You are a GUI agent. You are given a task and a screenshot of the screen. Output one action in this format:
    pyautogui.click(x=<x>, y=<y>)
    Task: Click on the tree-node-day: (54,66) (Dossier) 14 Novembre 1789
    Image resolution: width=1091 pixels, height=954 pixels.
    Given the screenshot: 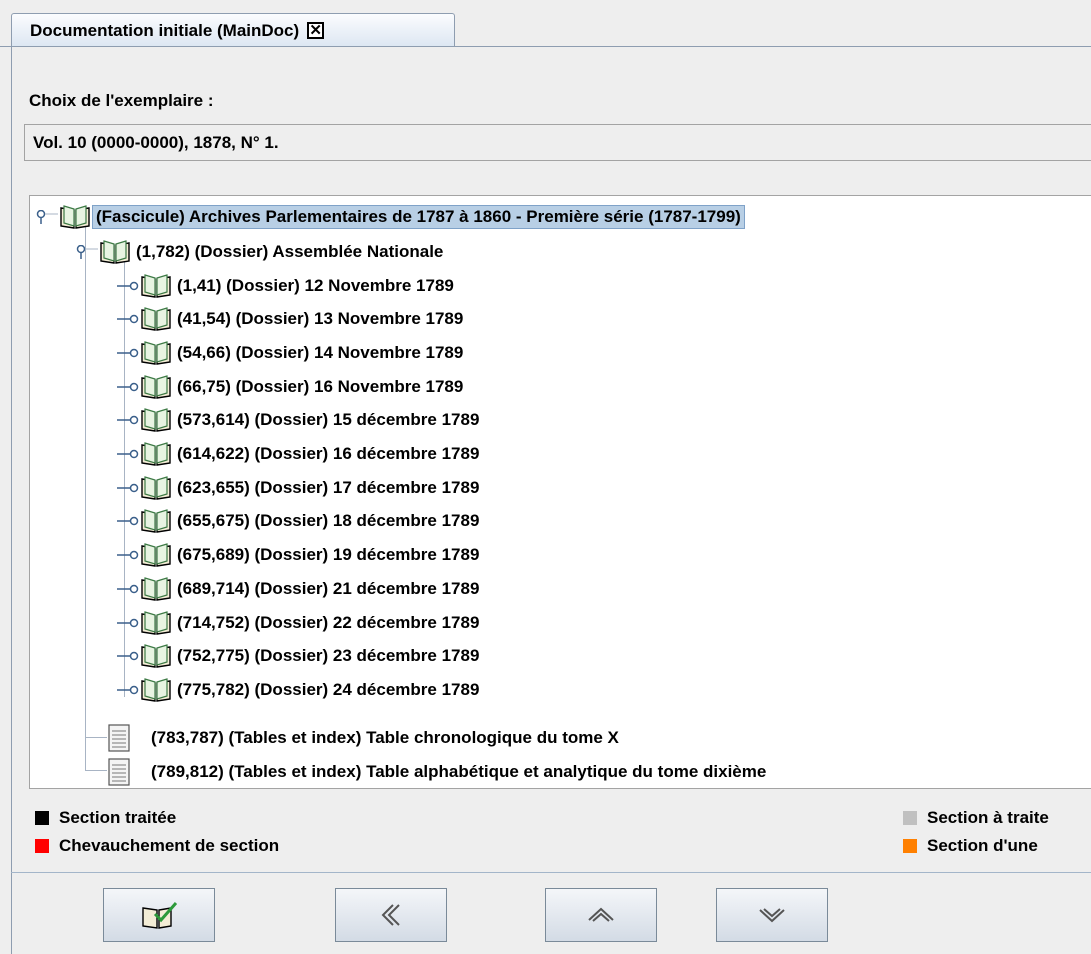 What is the action you would take?
    pyautogui.click(x=292, y=352)
    